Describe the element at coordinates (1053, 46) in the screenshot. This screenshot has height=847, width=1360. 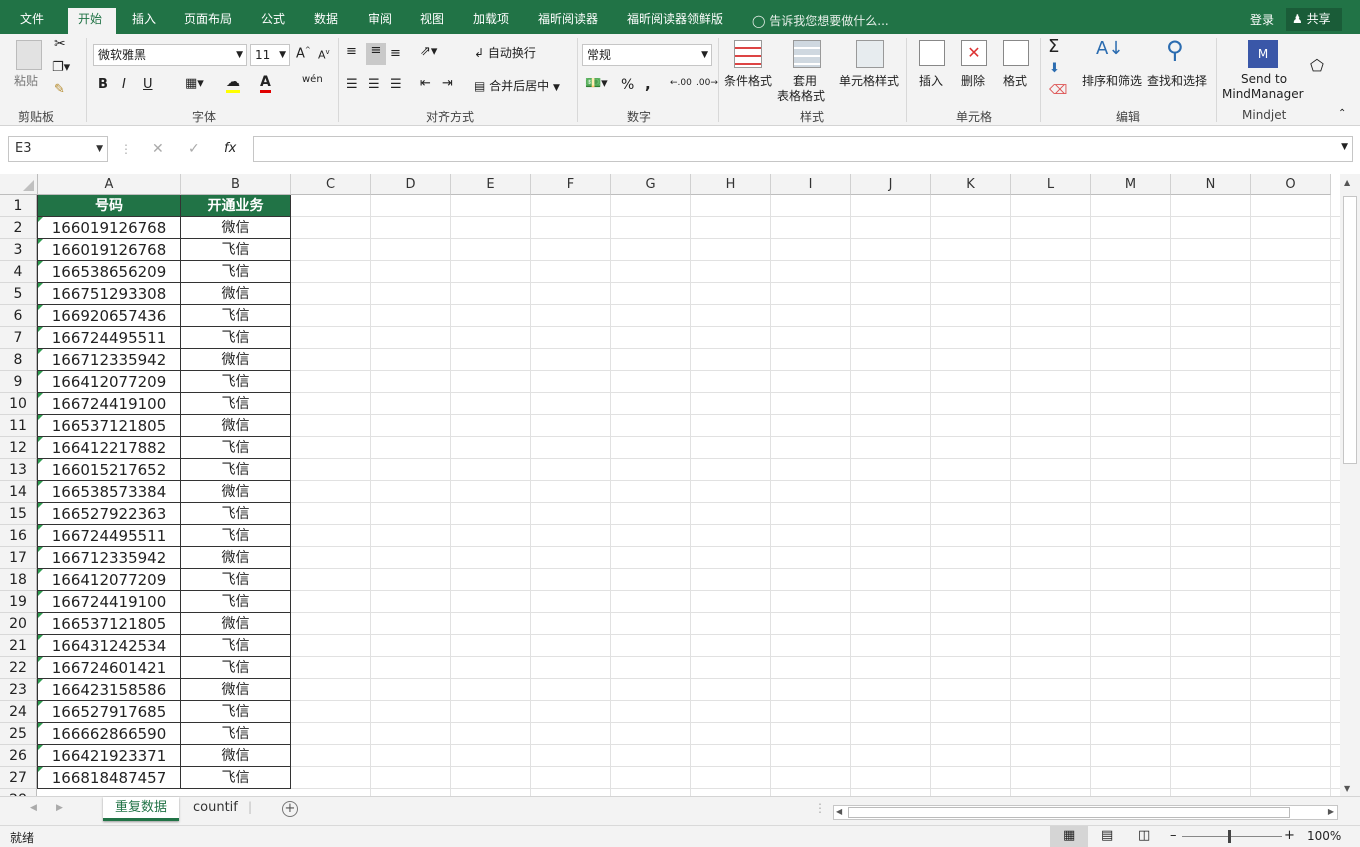
I see `autosum-icon: Σ` at that location.